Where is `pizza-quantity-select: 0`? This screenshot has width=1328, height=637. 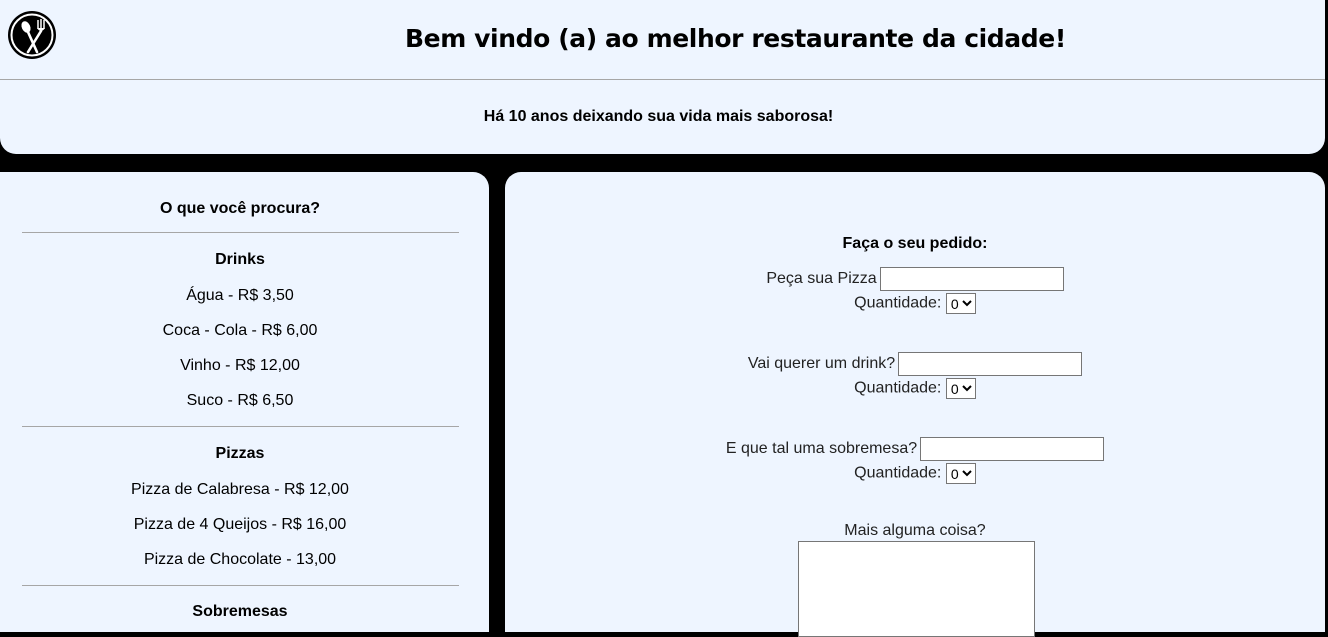 pizza-quantity-select: 0 is located at coordinates (960, 303).